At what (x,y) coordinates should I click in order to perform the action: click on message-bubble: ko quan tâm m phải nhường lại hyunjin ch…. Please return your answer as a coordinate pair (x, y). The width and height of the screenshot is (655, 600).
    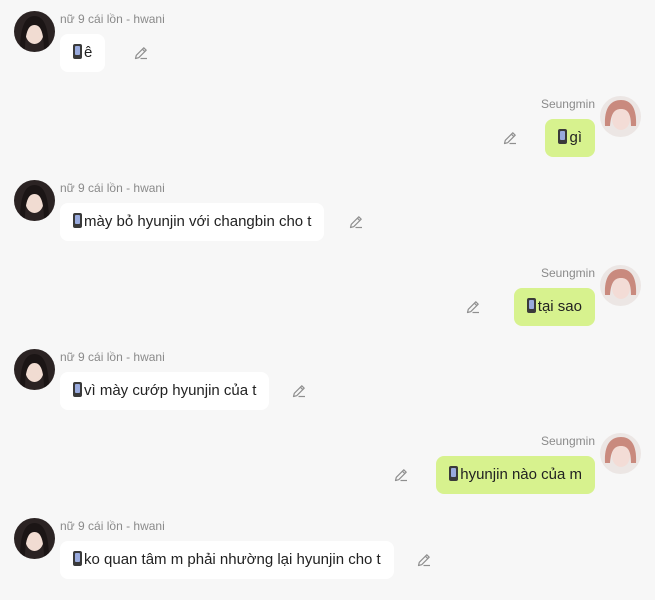
    Looking at the image, I should click on (227, 560).